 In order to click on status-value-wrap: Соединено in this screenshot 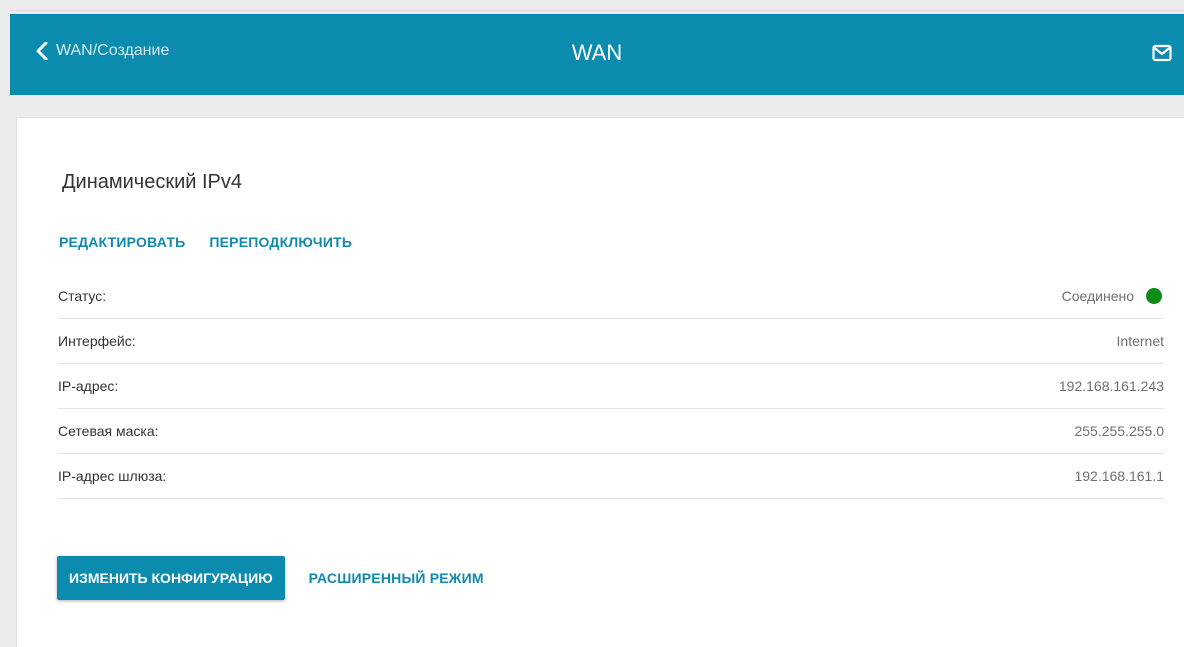, I will do `click(1113, 296)`.